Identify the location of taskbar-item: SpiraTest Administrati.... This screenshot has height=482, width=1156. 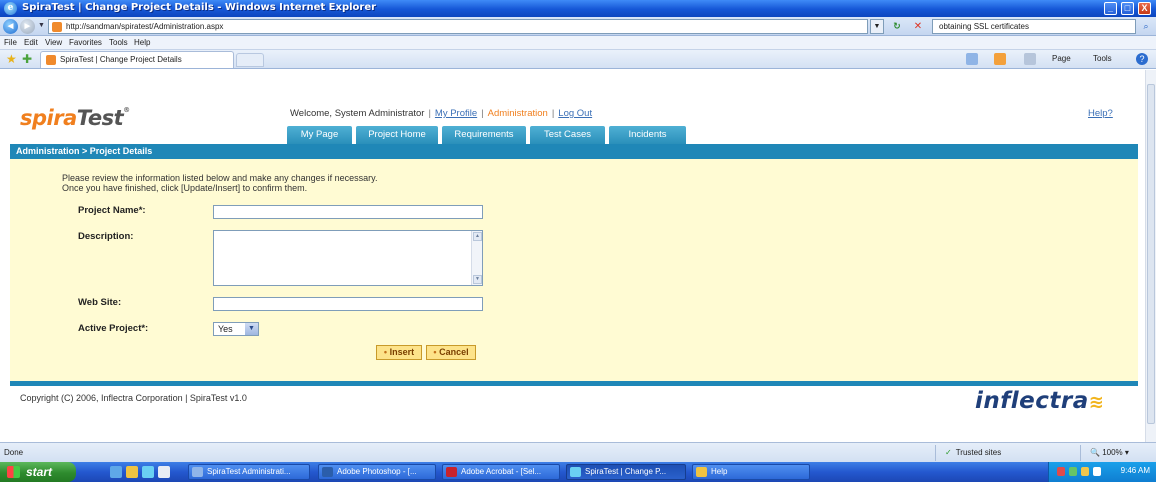
(249, 472).